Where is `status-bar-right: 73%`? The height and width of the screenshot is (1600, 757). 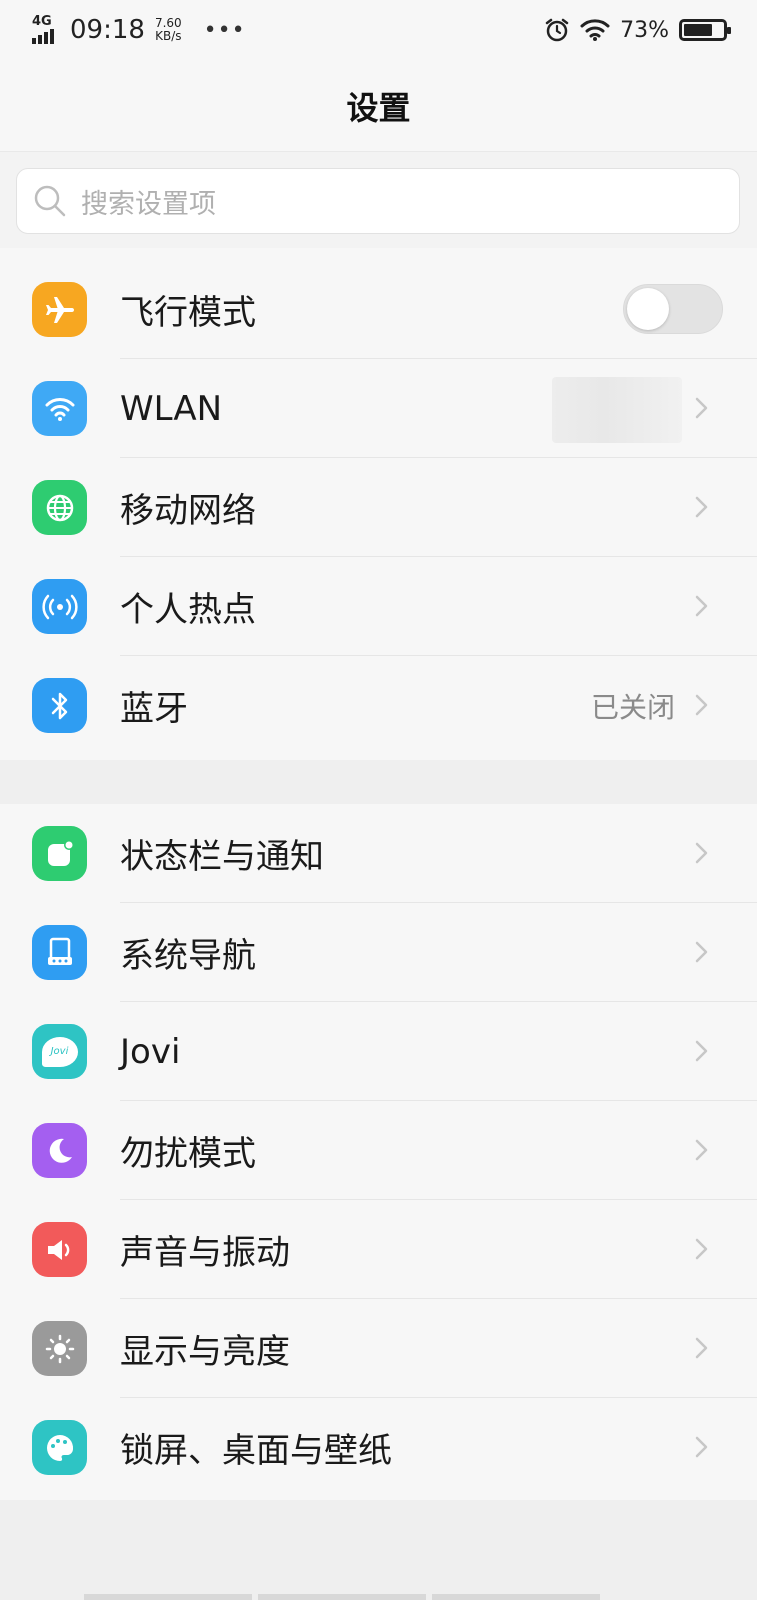 status-bar-right: 73% is located at coordinates (637, 30).